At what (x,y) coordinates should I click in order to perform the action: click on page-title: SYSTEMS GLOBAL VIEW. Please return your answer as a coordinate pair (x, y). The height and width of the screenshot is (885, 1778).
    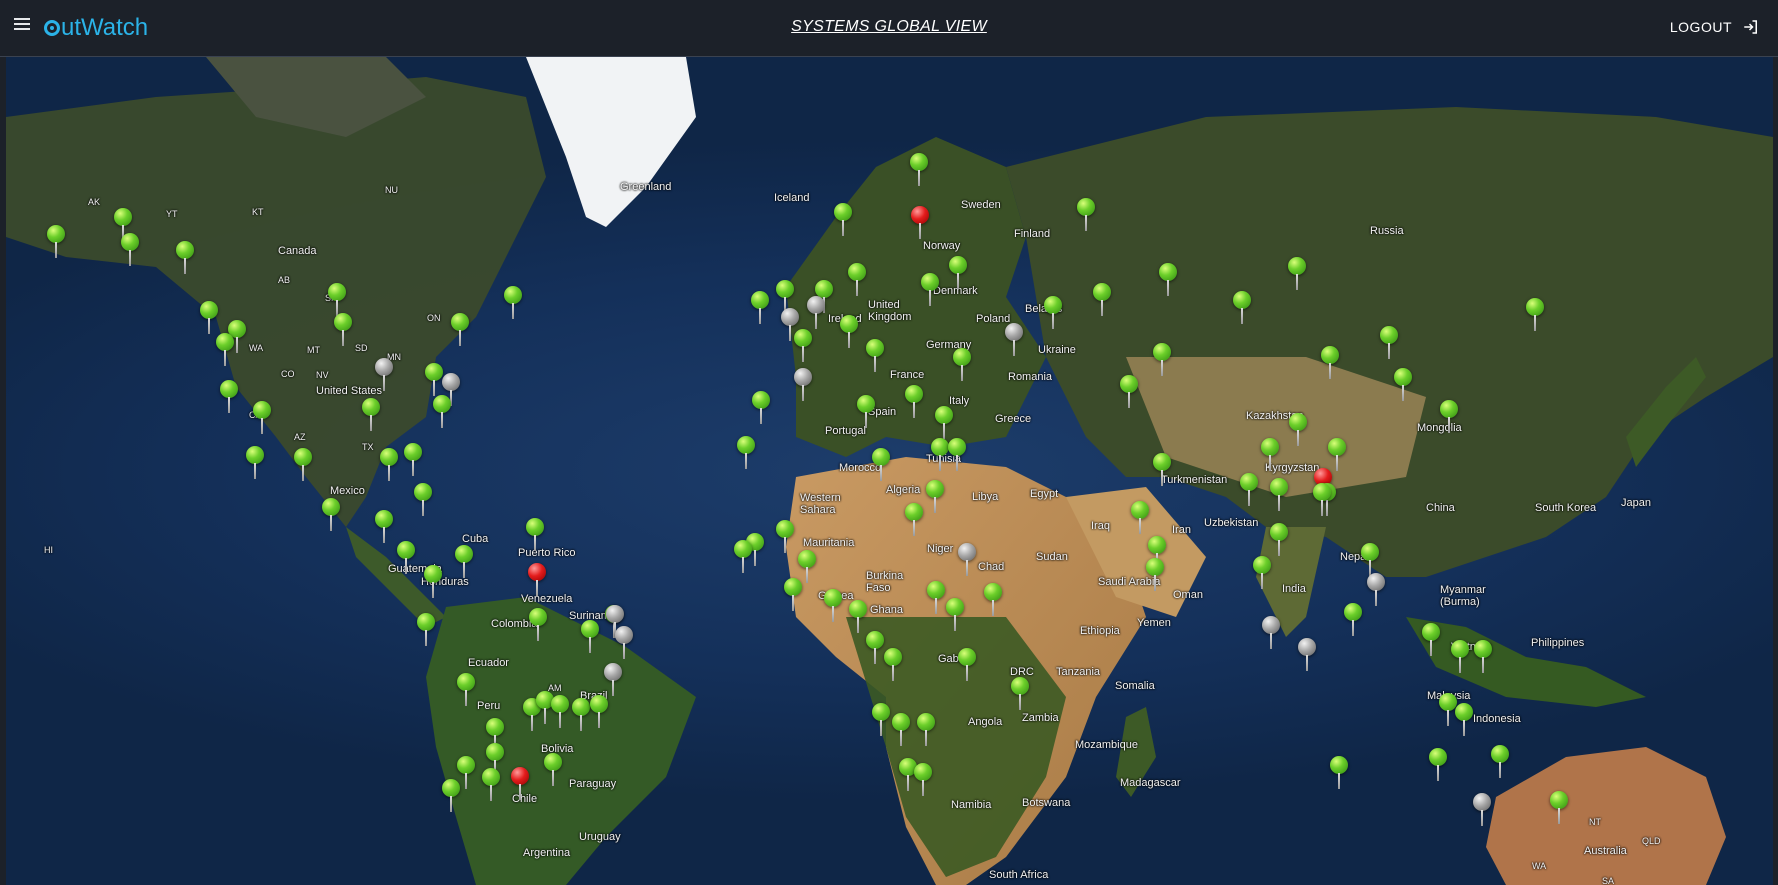
    Looking at the image, I should click on (889, 26).